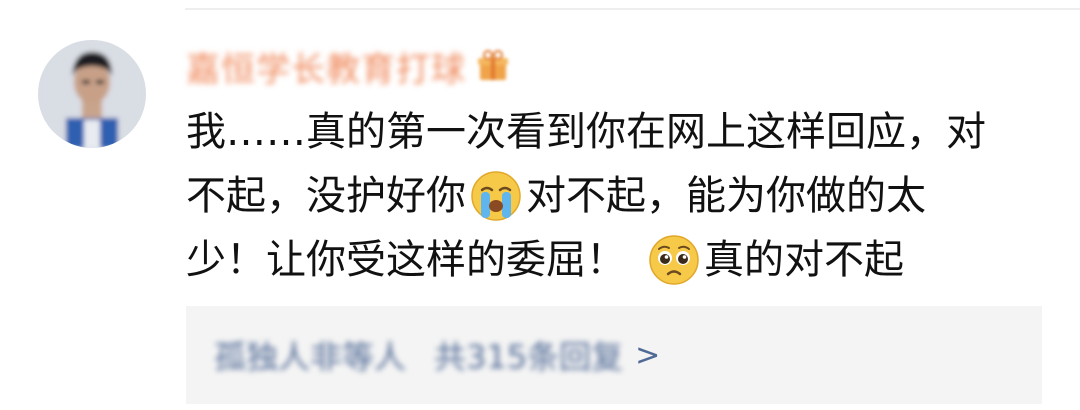 This screenshot has height=410, width=1080. Describe the element at coordinates (674, 260) in the screenshot. I see `pleading-face-emoji` at that location.